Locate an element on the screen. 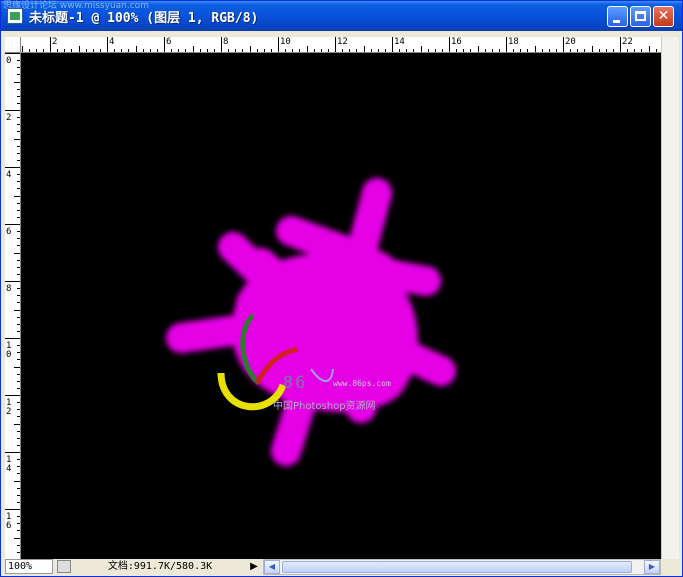  scroll-thumb is located at coordinates (457, 567).